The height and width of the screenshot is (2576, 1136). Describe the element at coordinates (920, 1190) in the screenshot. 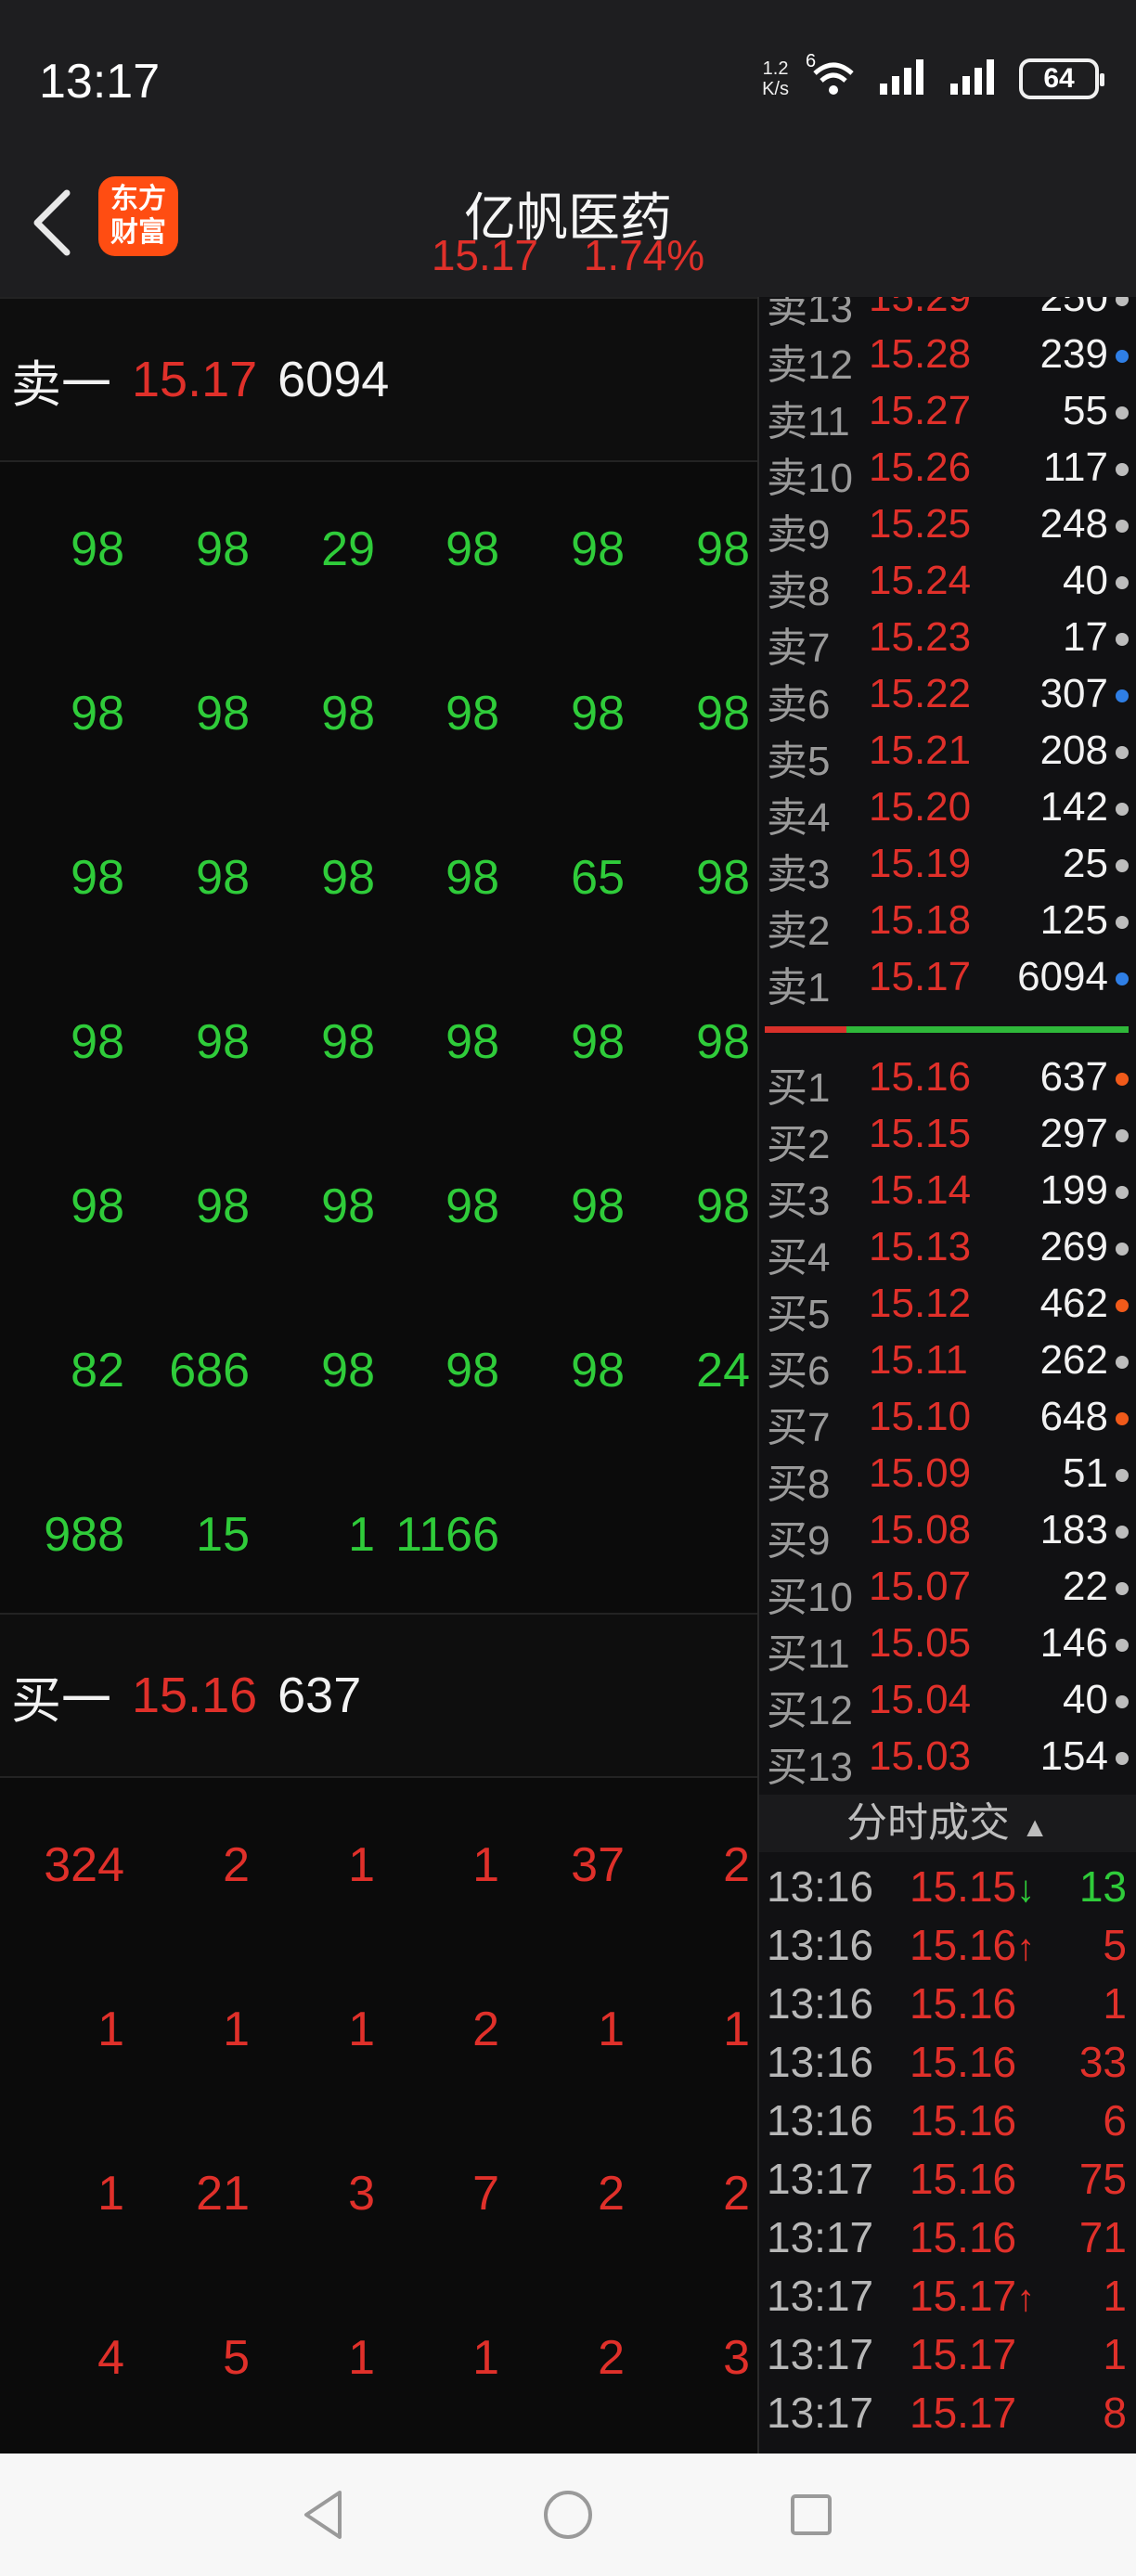

I see `level-price: 15.14` at that location.